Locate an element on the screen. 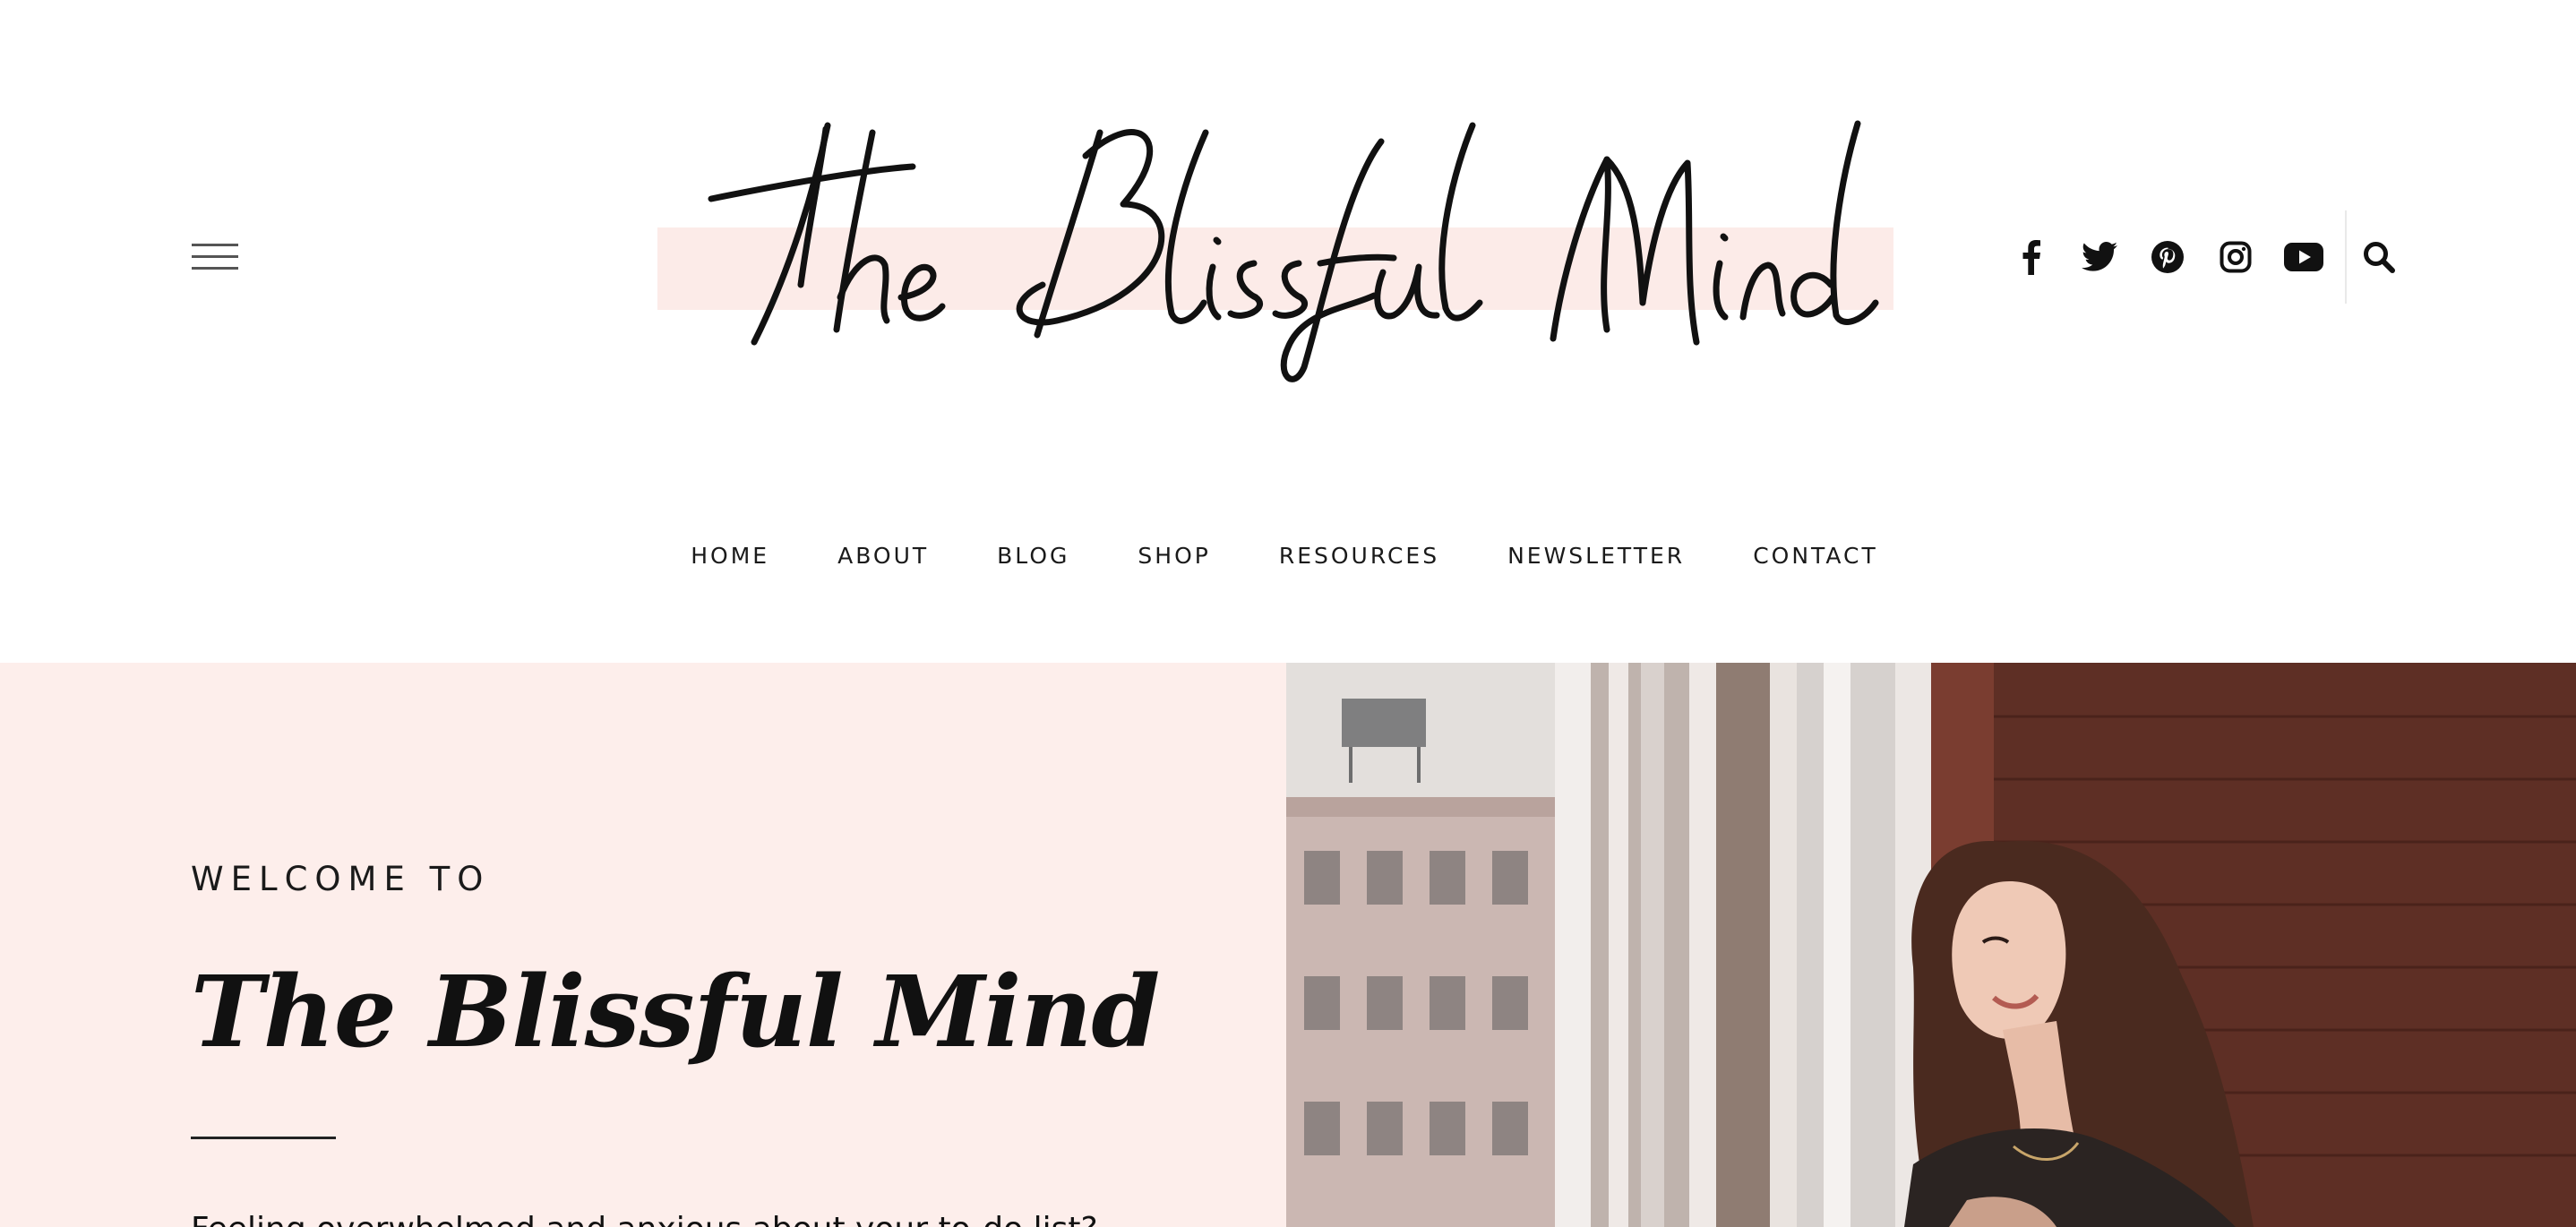  hero-title: The Blissful Mind is located at coordinates (675, 1011).